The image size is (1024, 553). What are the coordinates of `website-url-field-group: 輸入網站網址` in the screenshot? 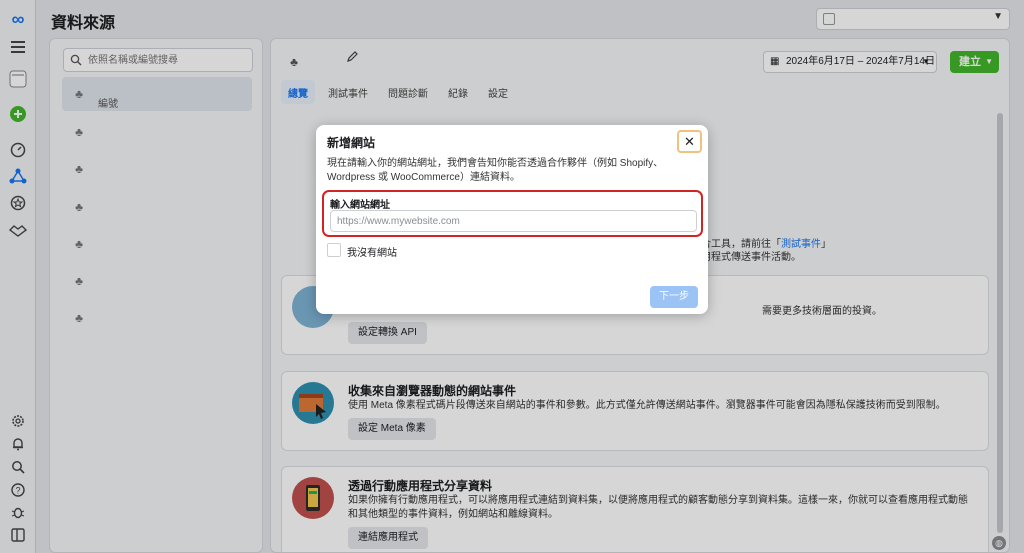 It's located at (512, 213).